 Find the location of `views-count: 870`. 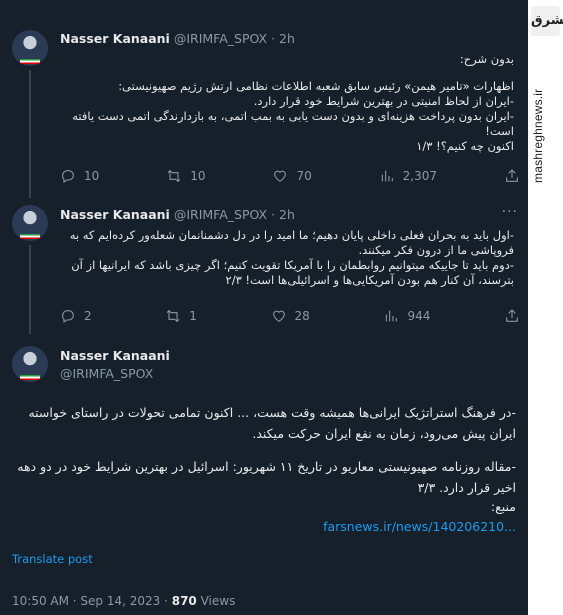

views-count: 870 is located at coordinates (184, 601).